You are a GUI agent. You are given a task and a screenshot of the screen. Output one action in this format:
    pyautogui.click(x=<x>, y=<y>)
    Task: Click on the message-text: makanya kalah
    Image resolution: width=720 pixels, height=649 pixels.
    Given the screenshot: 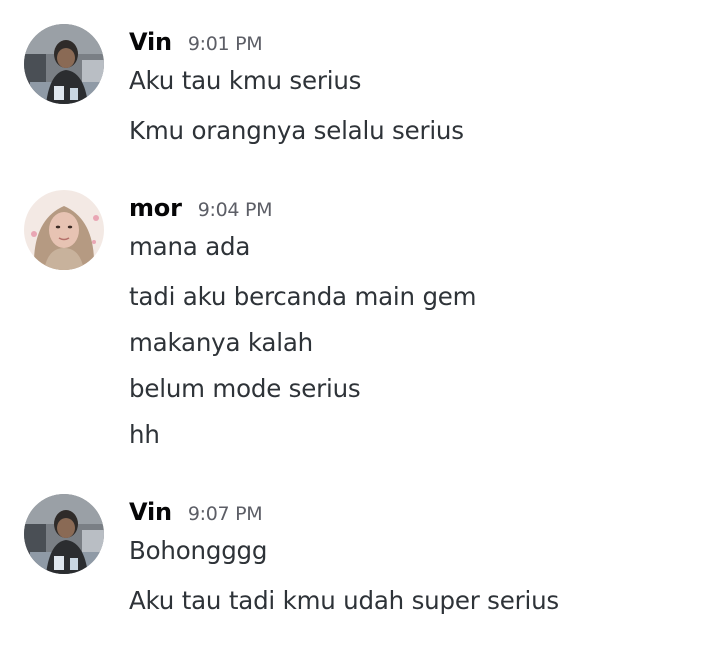 What is the action you would take?
    pyautogui.click(x=221, y=342)
    